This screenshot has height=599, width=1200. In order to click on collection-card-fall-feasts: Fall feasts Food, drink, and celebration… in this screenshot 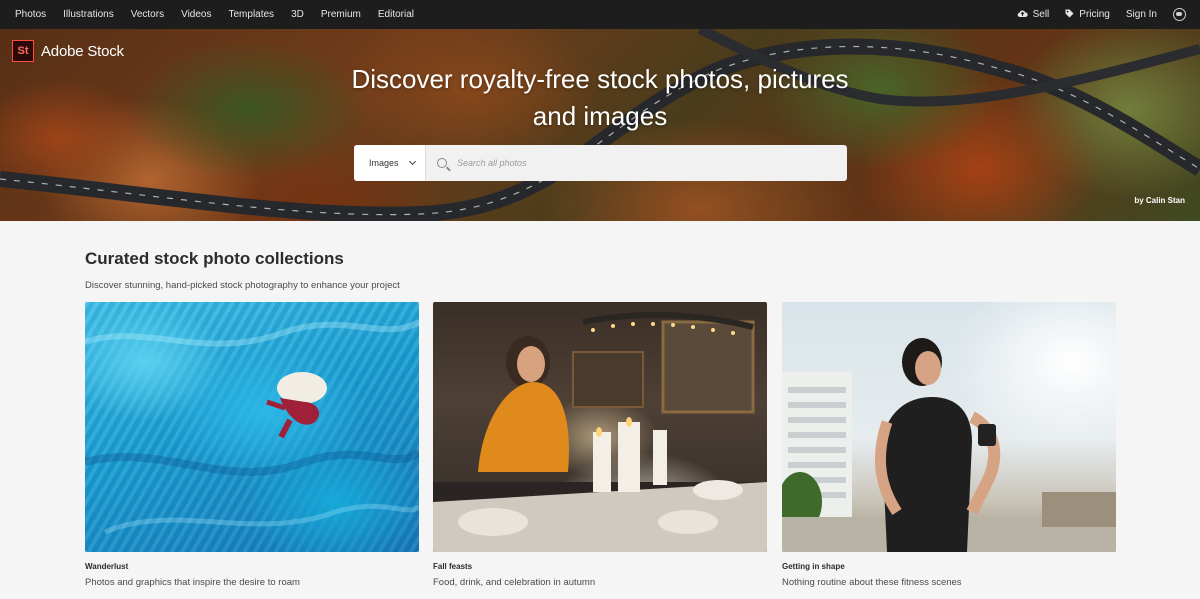, I will do `click(600, 445)`.